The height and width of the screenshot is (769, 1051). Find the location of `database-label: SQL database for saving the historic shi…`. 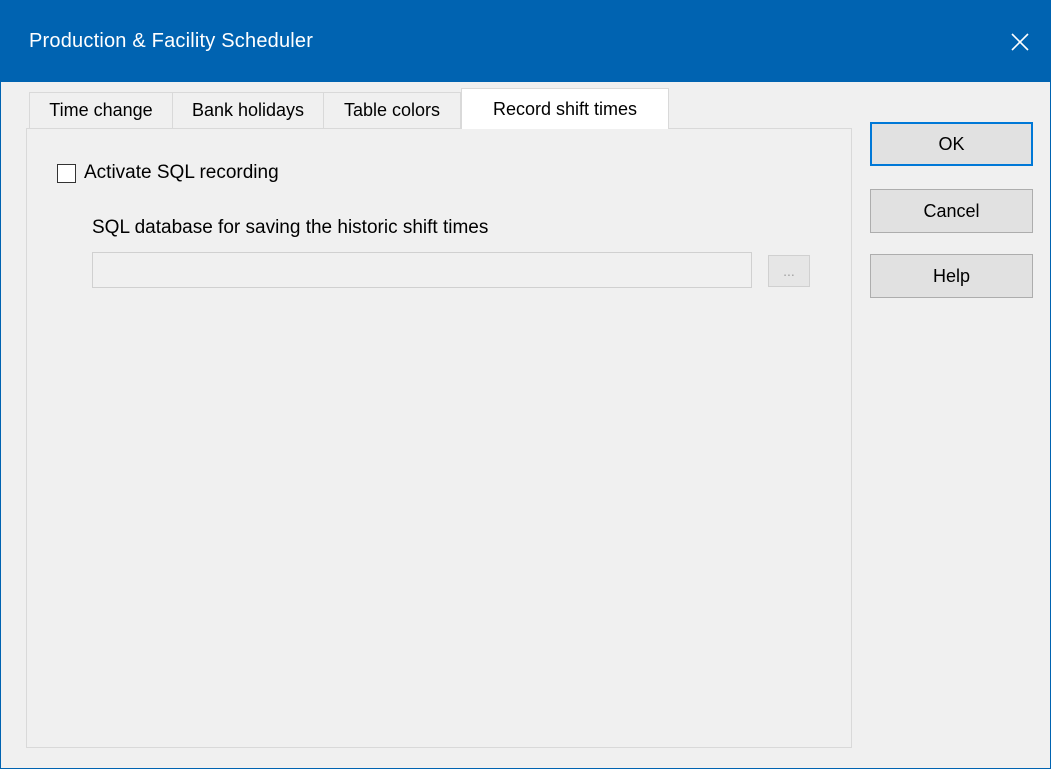

database-label: SQL database for saving the historic shi… is located at coordinates (290, 227).